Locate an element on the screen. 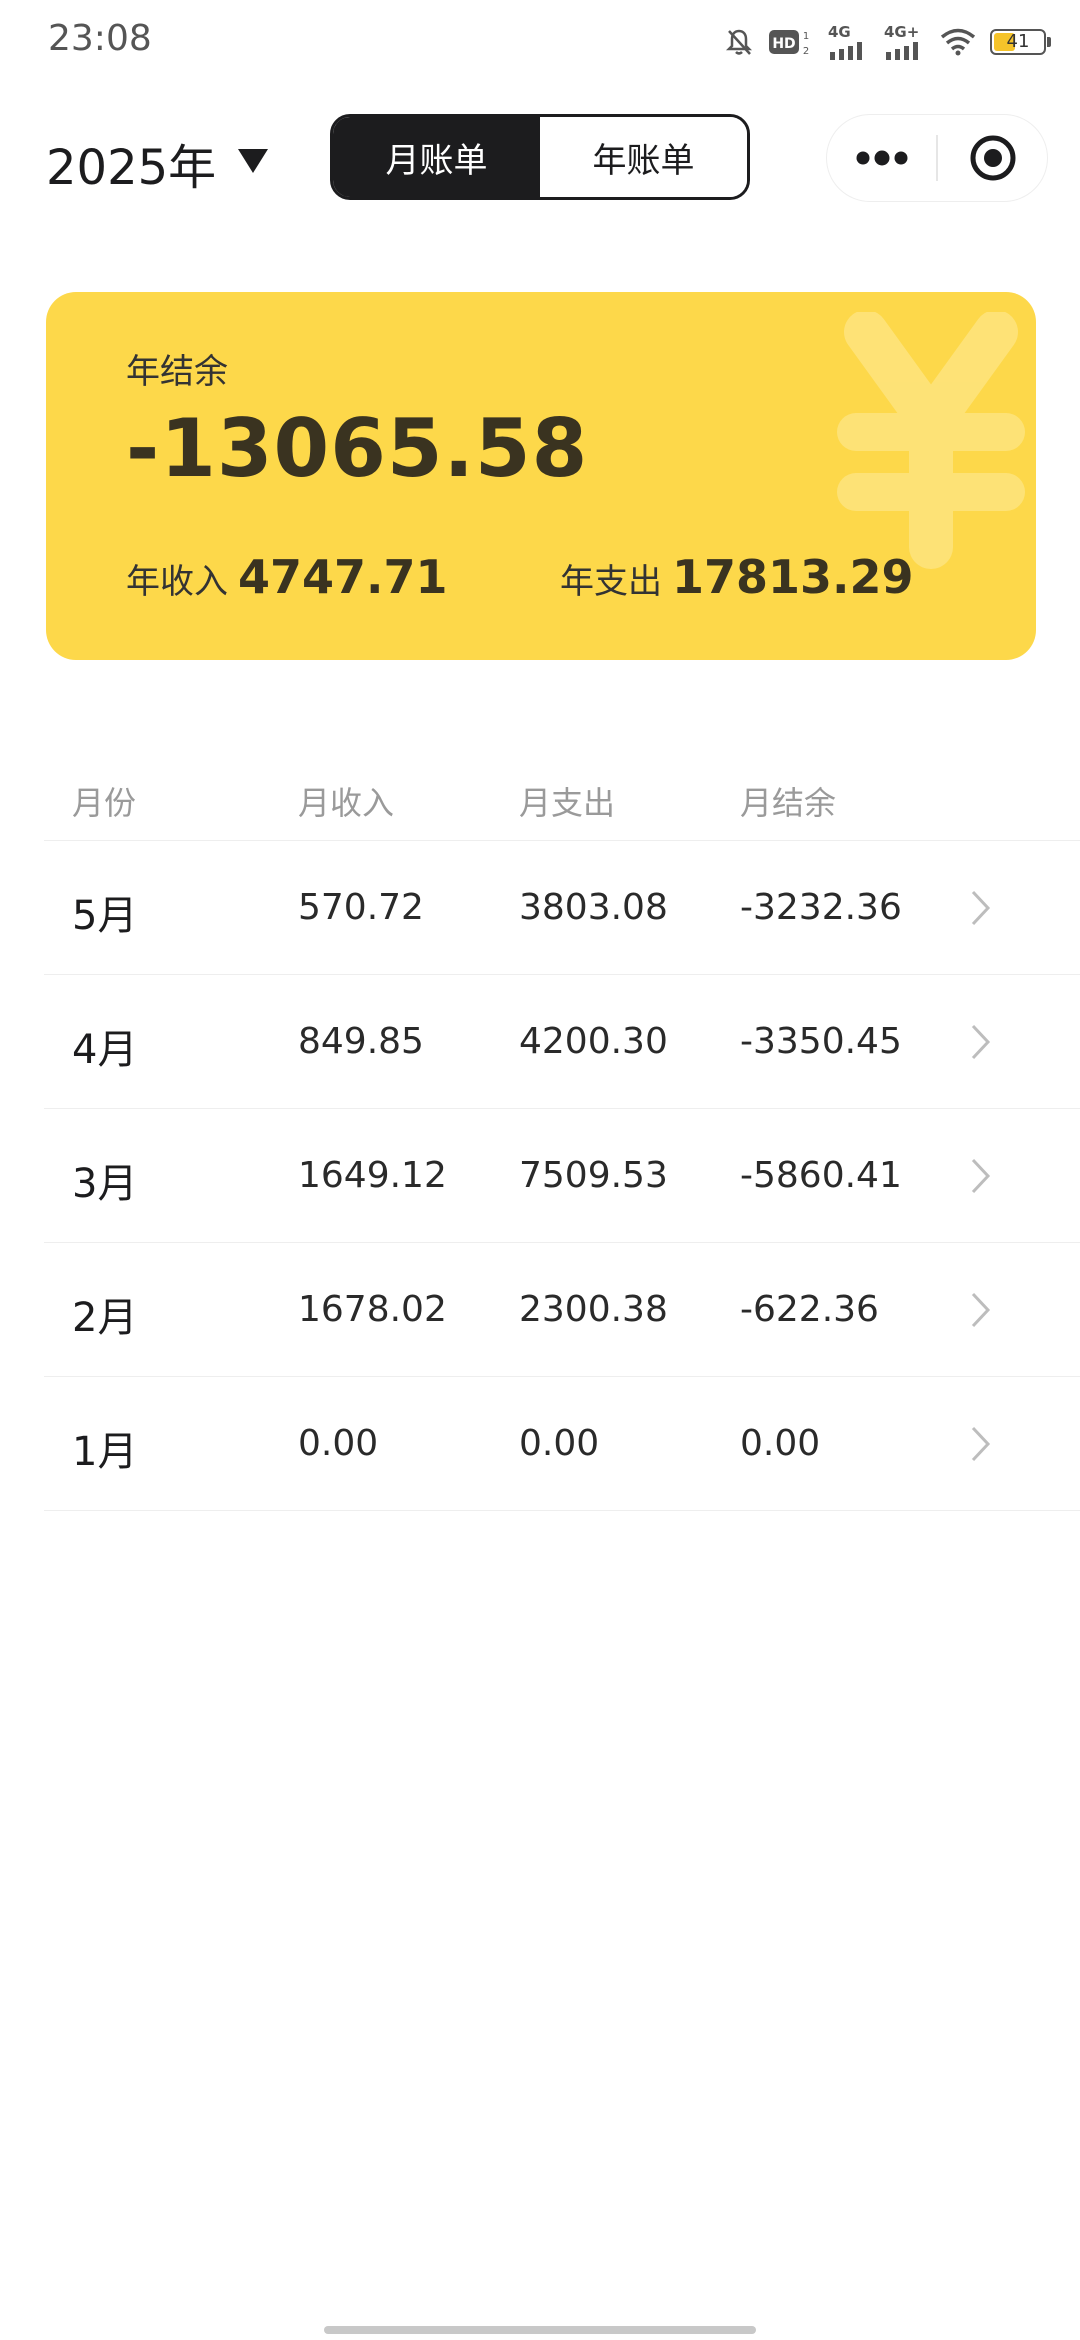  row-expense: 3803.08 is located at coordinates (593, 907).